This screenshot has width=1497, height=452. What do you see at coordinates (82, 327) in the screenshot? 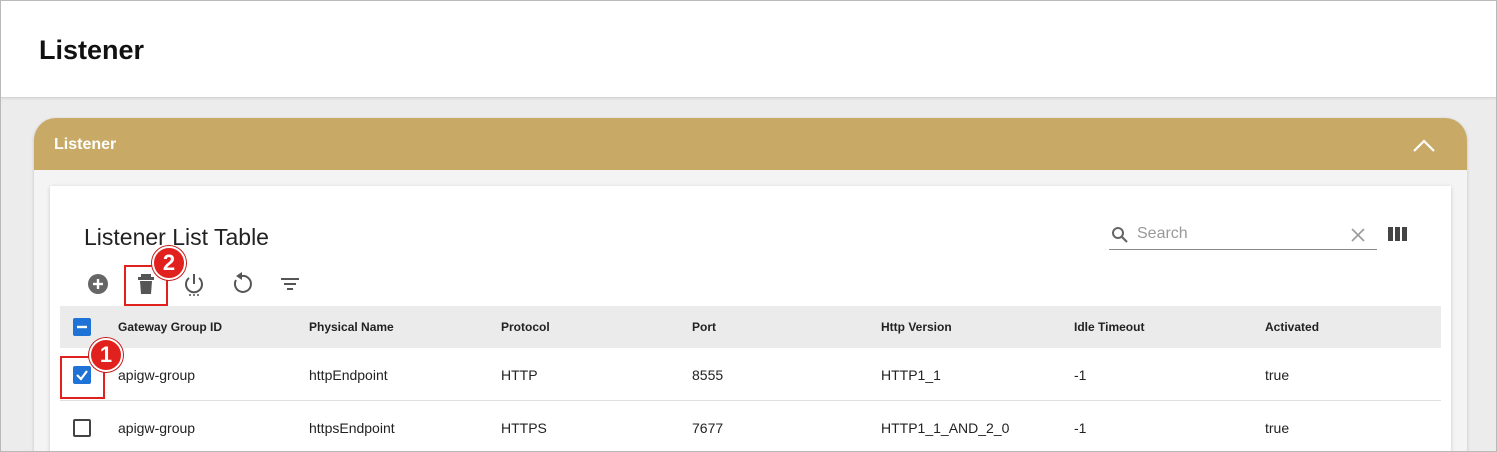
I see `select-all-checkbox` at bounding box center [82, 327].